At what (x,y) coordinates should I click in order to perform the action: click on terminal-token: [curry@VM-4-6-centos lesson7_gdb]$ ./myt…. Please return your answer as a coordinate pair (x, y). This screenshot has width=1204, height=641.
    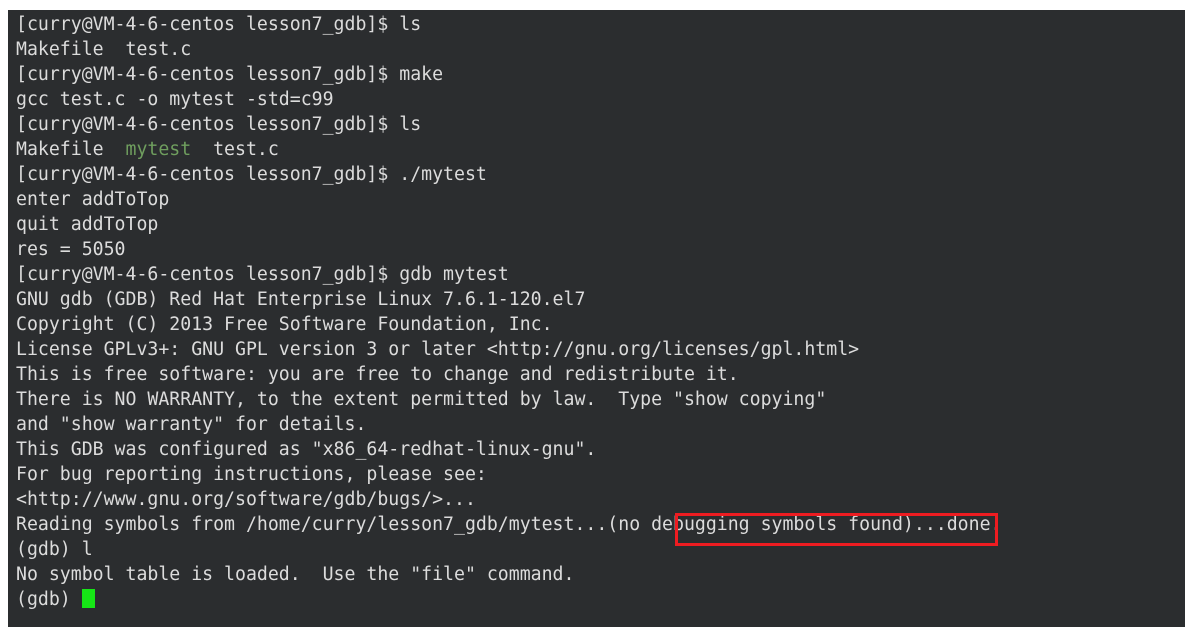
    Looking at the image, I should click on (251, 174).